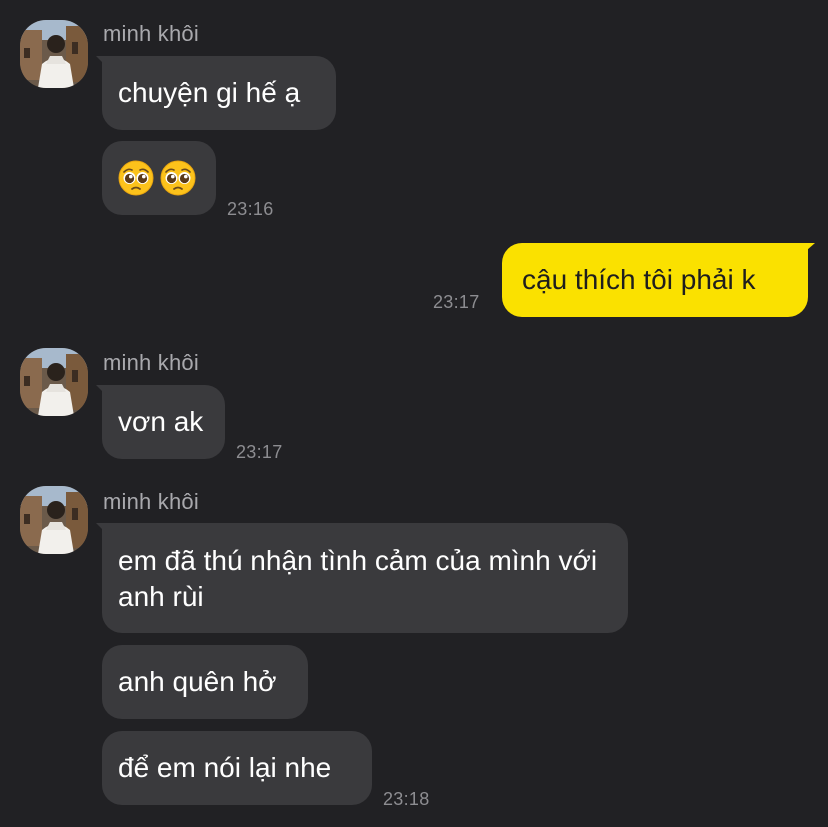  What do you see at coordinates (197, 681) in the screenshot?
I see `message-text: anh quên hở` at bounding box center [197, 681].